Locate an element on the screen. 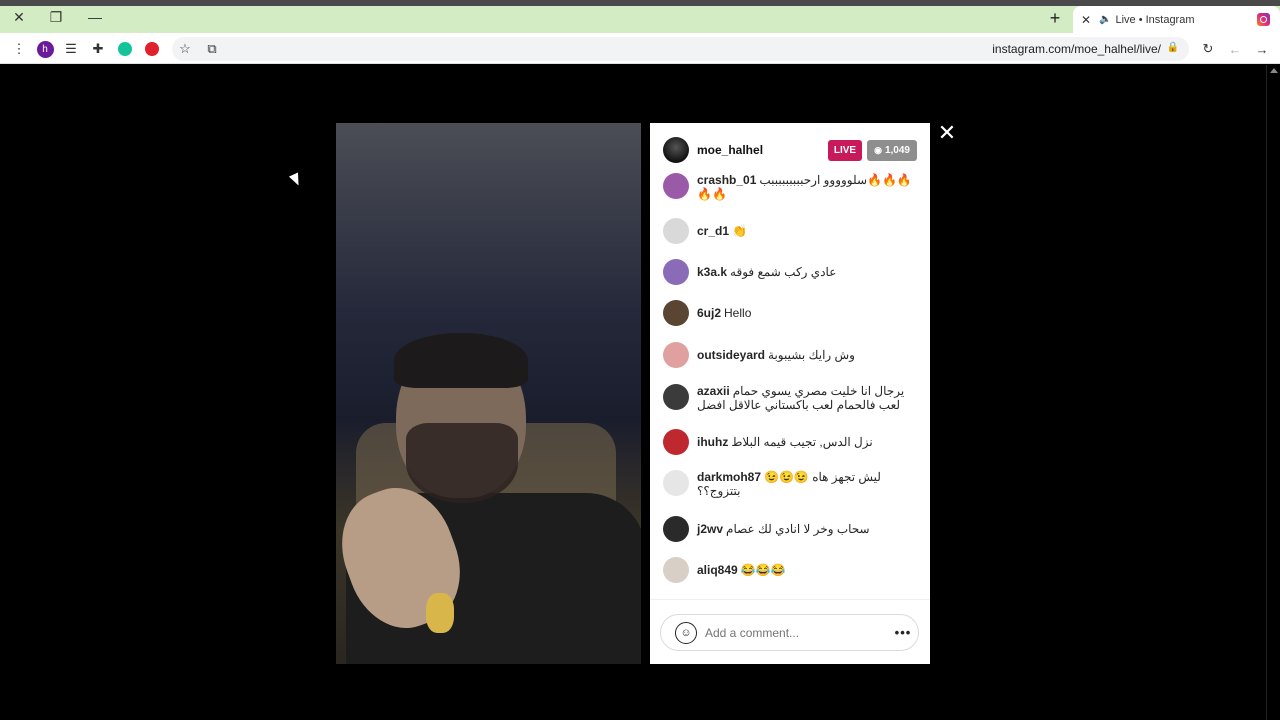 The height and width of the screenshot is (720, 1280). star-icon: ☆ is located at coordinates (185, 49).